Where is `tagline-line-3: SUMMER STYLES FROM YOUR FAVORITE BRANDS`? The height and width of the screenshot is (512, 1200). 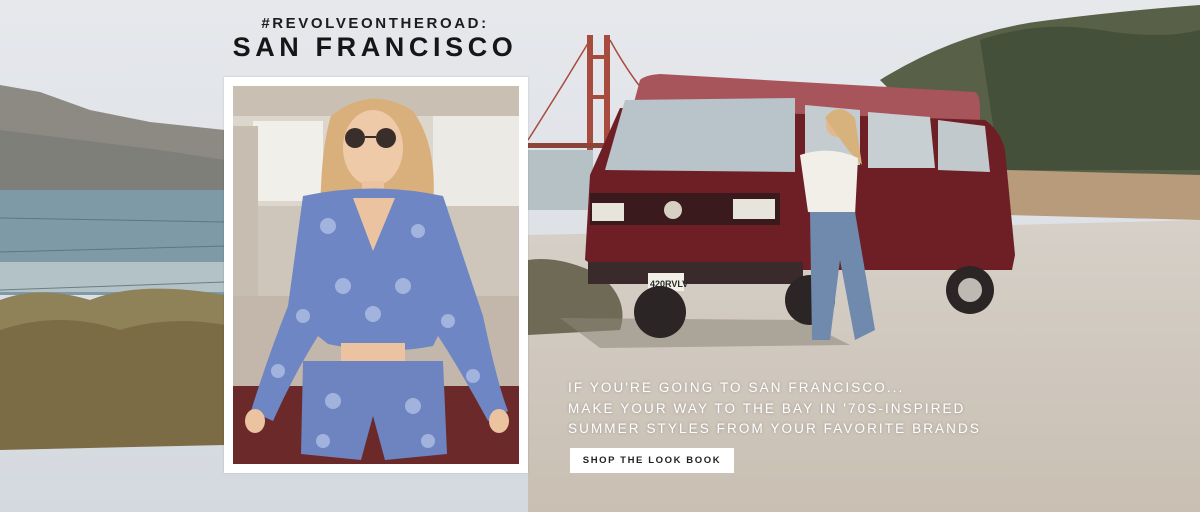
tagline-line-3: SUMMER STYLES FROM YOUR FAVORITE BRANDS is located at coordinates (774, 428).